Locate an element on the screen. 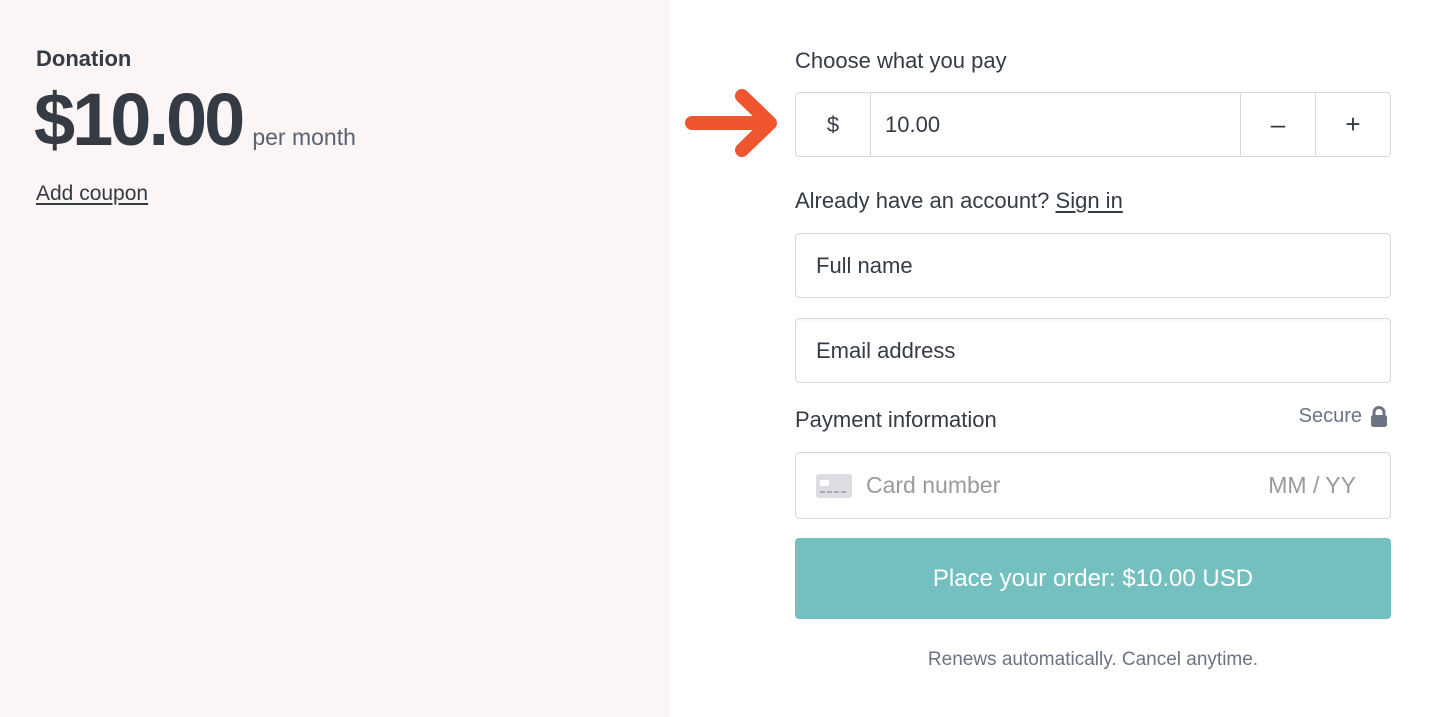 The width and height of the screenshot is (1440, 717). full-name-field-wrapper is located at coordinates (1093, 265).